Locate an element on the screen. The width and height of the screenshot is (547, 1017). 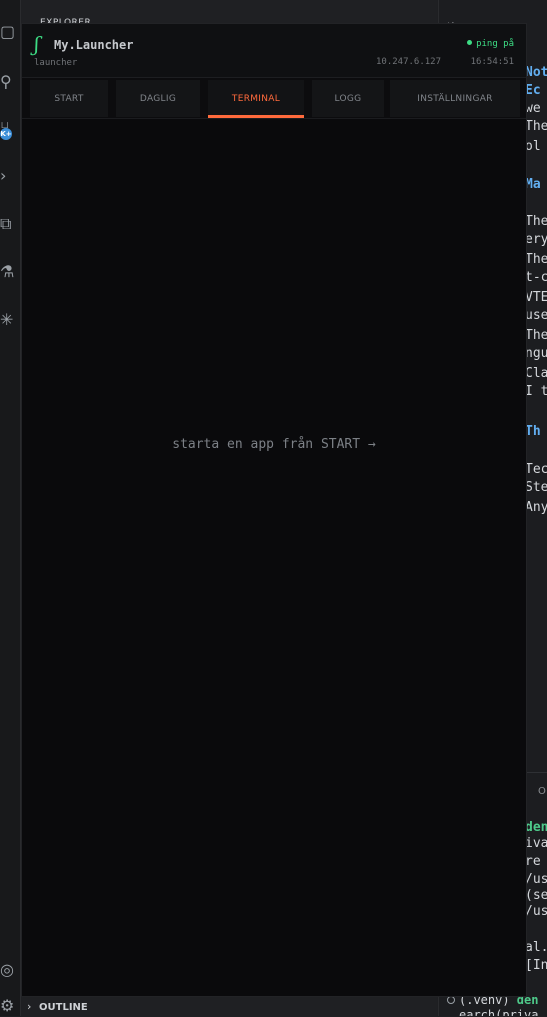
tab-installningar: INSTÄLLNINGAR is located at coordinates (455, 98).